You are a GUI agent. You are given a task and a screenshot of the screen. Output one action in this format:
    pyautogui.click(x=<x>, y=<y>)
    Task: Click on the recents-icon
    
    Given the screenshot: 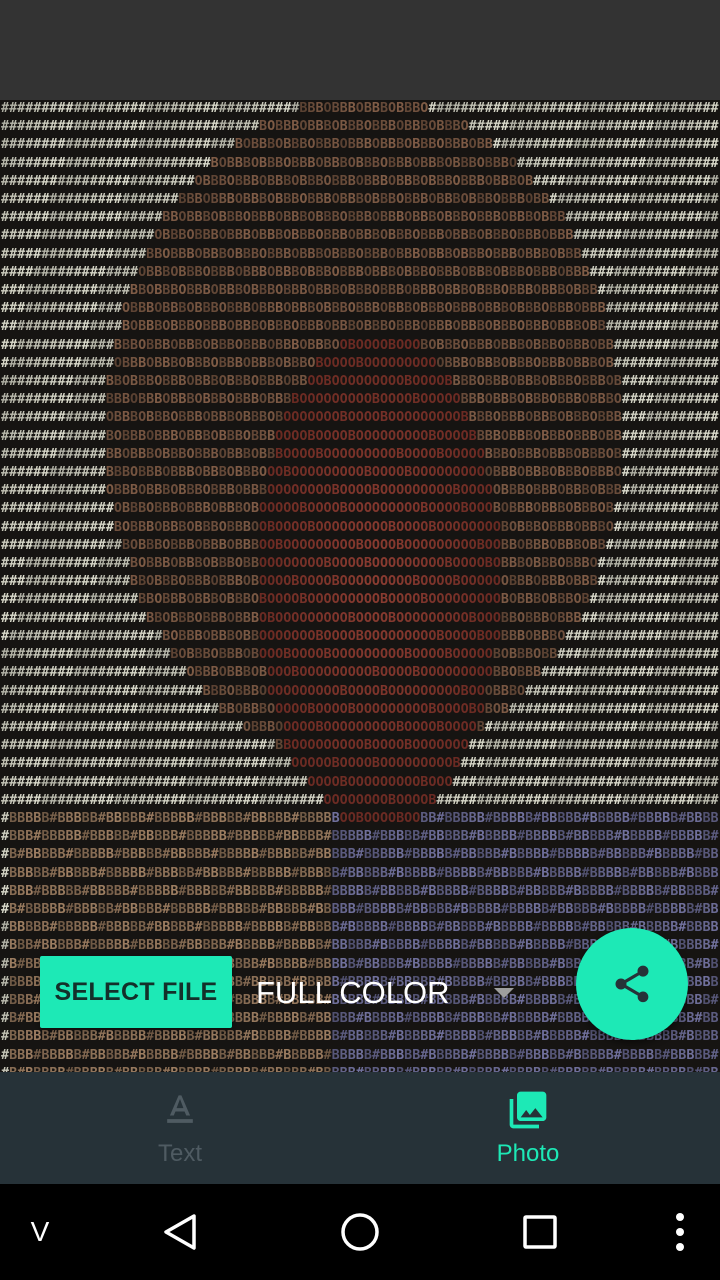 What is the action you would take?
    pyautogui.click(x=540, y=1232)
    